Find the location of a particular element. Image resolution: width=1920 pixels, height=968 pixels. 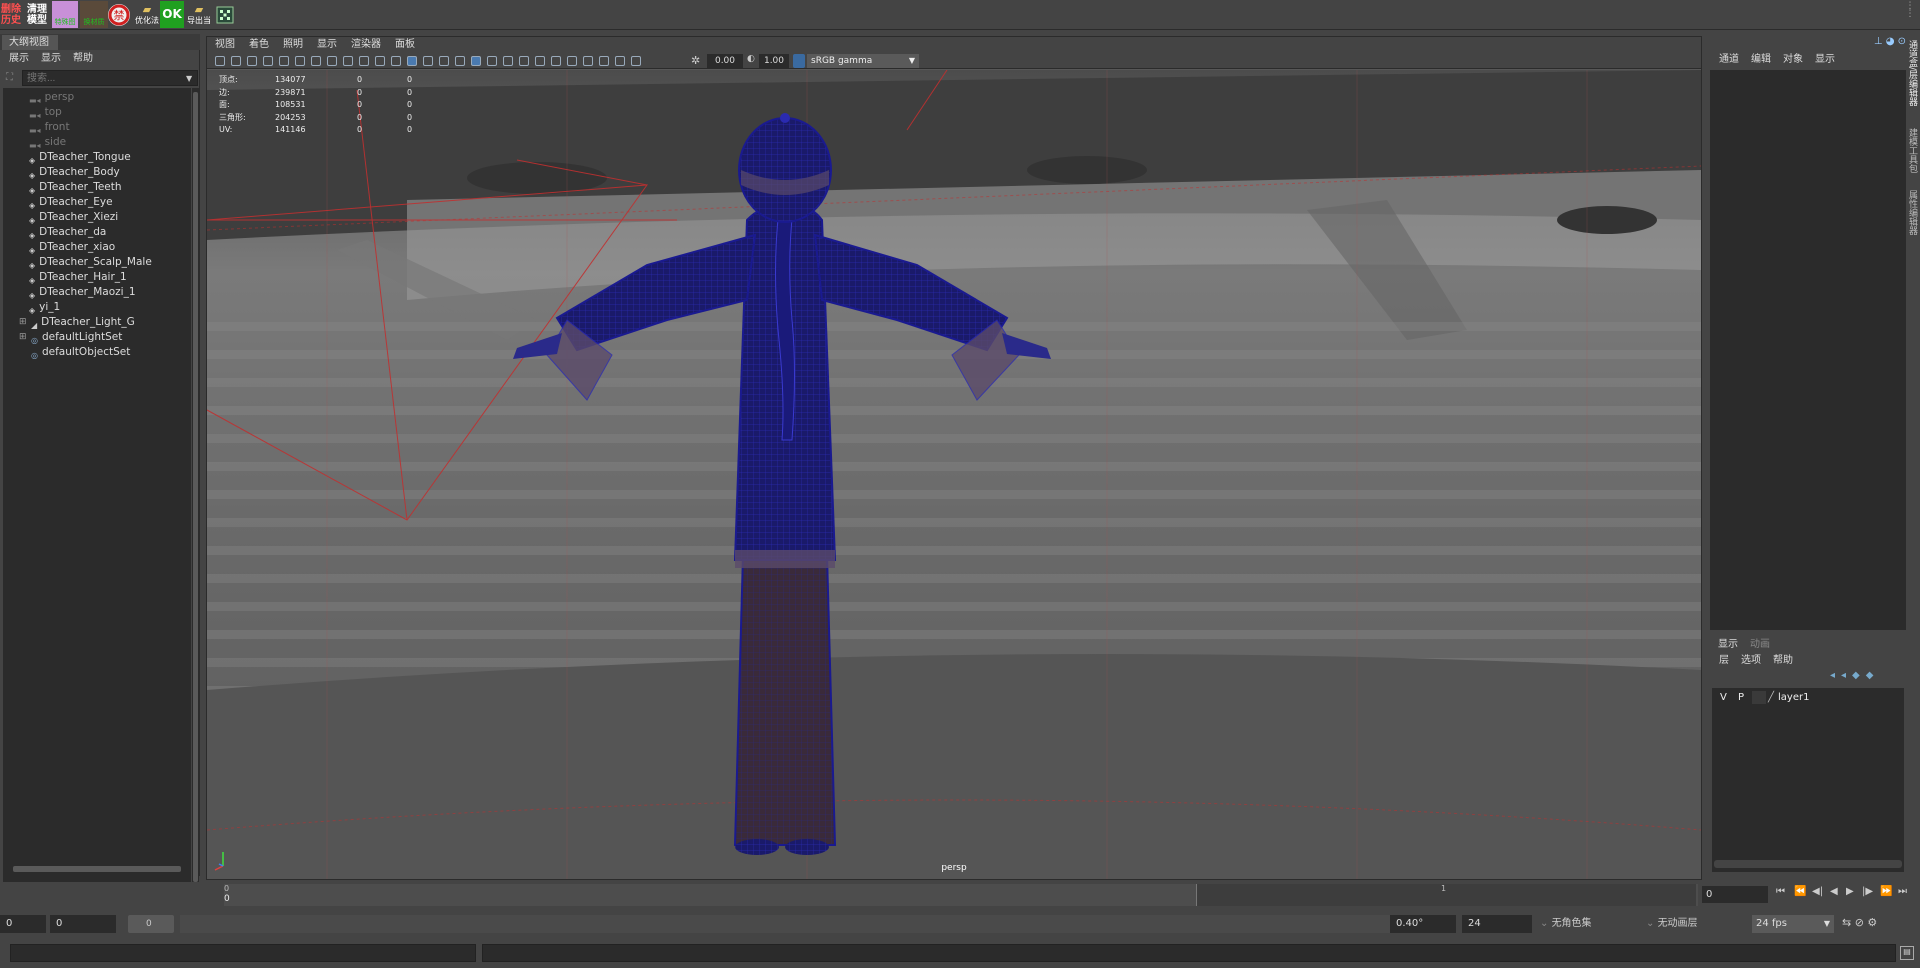

menu-layers: 层 is located at coordinates (1724, 661).